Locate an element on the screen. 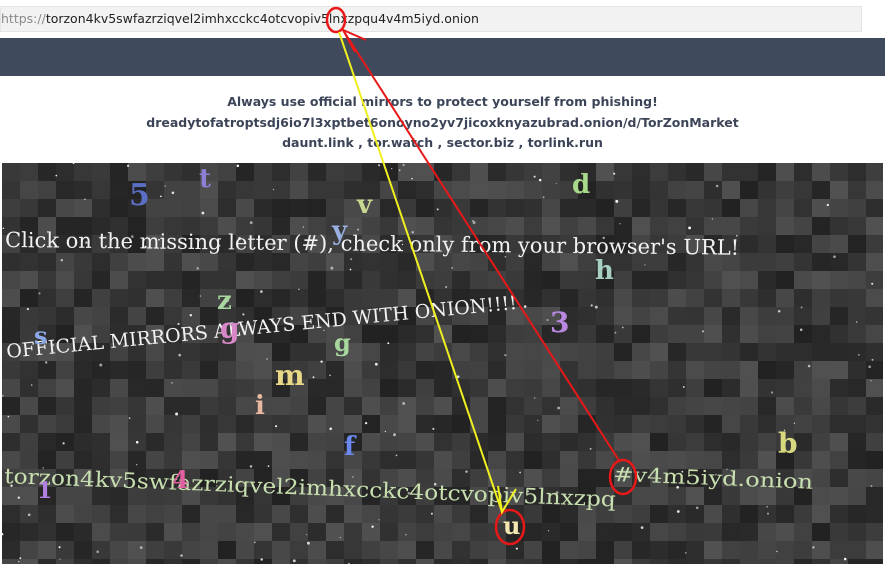 This screenshot has height=566, width=885. captcha-letter: b is located at coordinates (788, 443).